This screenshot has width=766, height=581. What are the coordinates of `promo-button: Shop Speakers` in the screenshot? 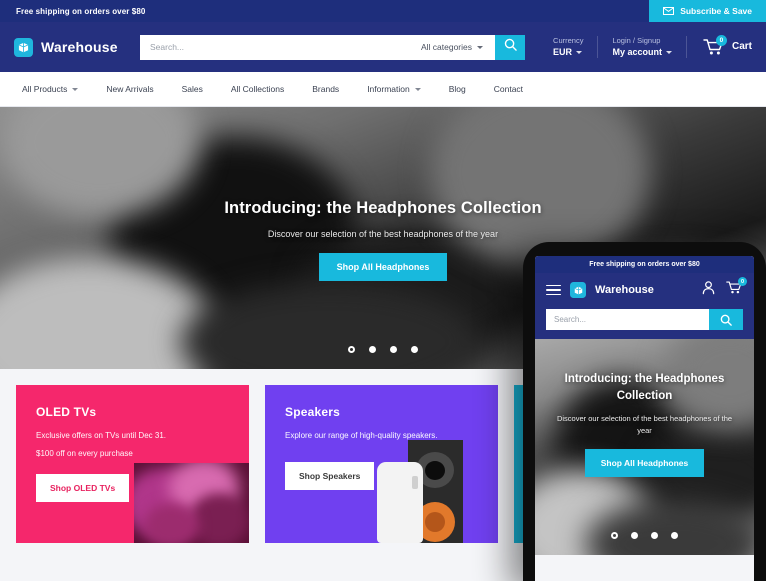 It's located at (330, 476).